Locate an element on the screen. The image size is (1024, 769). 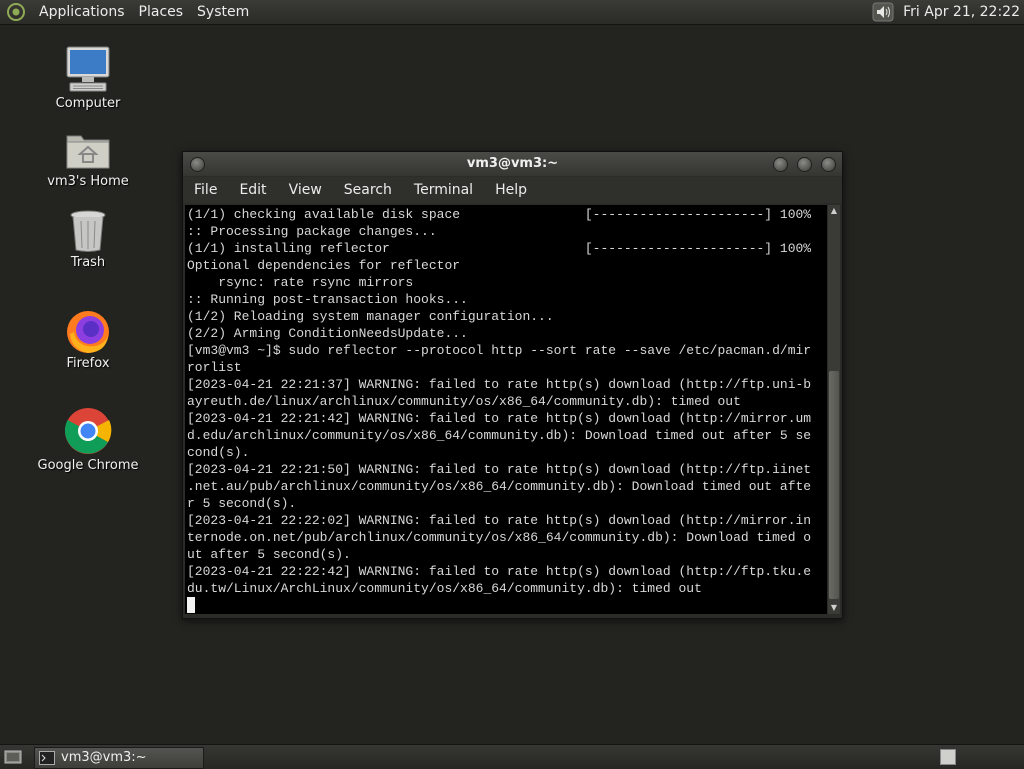
volume-icon is located at coordinates (883, 12).